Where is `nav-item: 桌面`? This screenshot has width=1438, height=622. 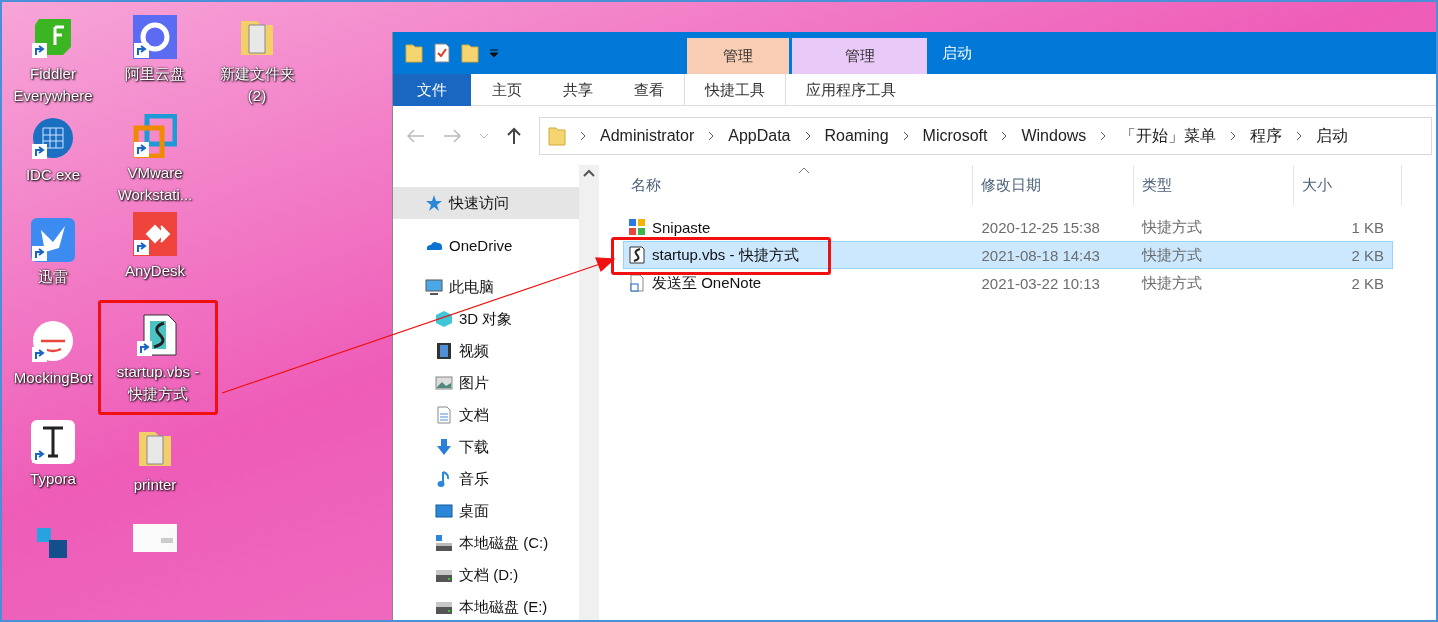 nav-item: 桌面 is located at coordinates (486, 511).